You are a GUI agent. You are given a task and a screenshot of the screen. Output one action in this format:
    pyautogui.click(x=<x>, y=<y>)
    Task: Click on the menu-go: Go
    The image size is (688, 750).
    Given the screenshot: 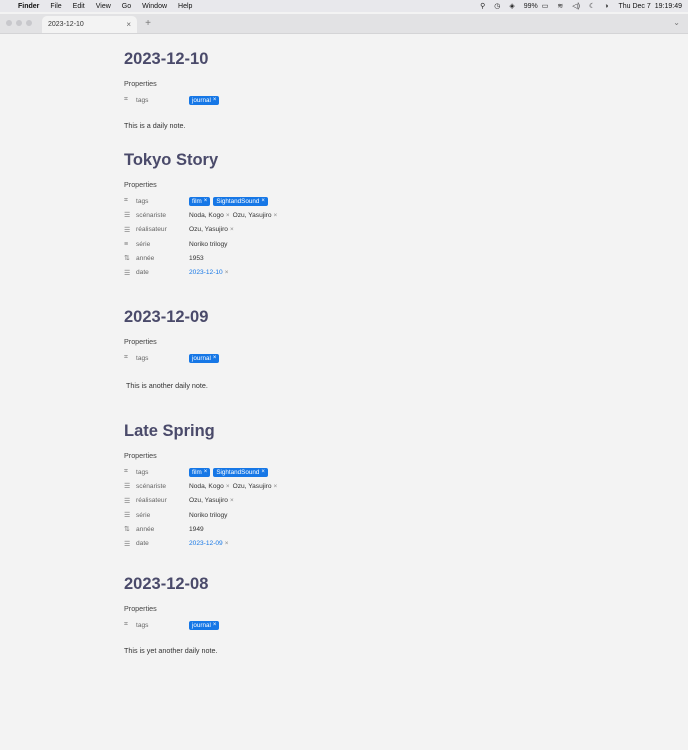 What is the action you would take?
    pyautogui.click(x=126, y=6)
    